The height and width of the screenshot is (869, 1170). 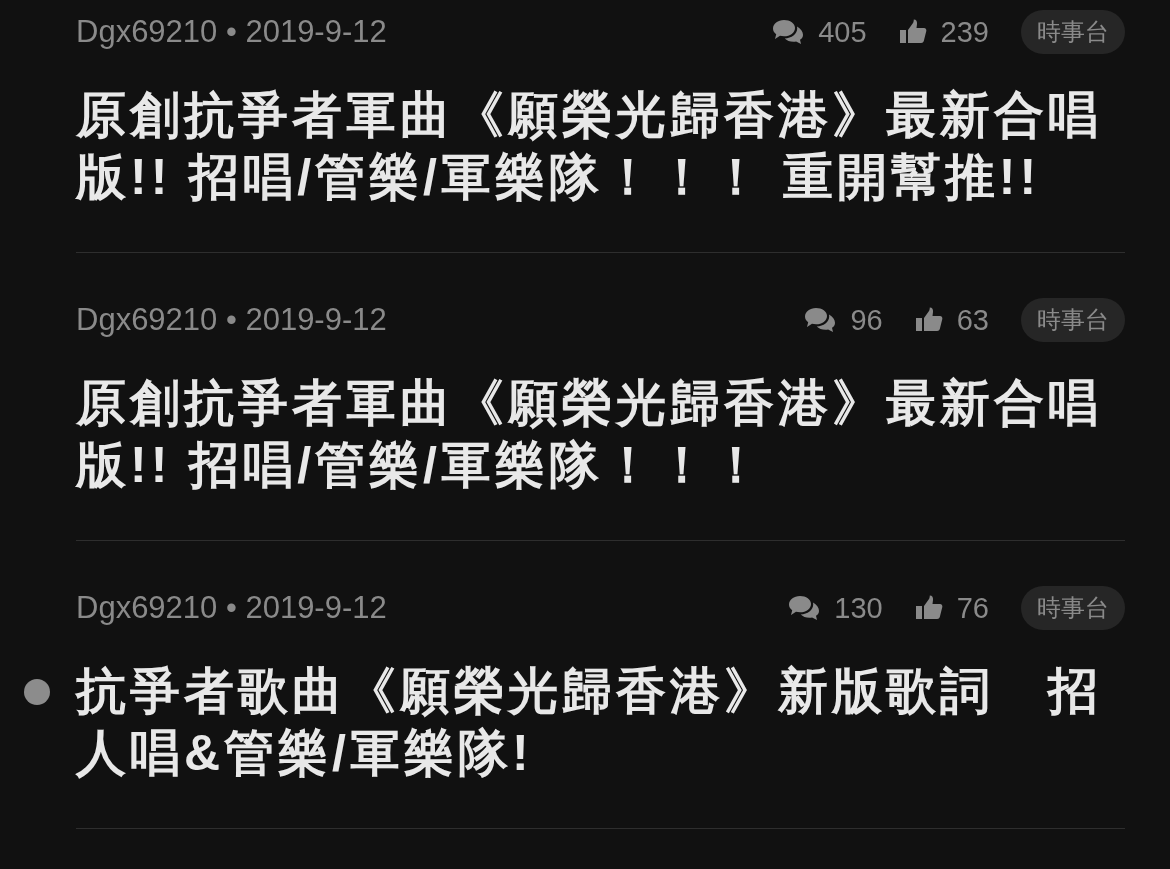 I want to click on thread-title: 原創抗爭者軍曲《願榮光歸香港》最新合唱版!! 招唱/管樂/軍樂隊！！！ 重開幫推!!, so click(x=600, y=146).